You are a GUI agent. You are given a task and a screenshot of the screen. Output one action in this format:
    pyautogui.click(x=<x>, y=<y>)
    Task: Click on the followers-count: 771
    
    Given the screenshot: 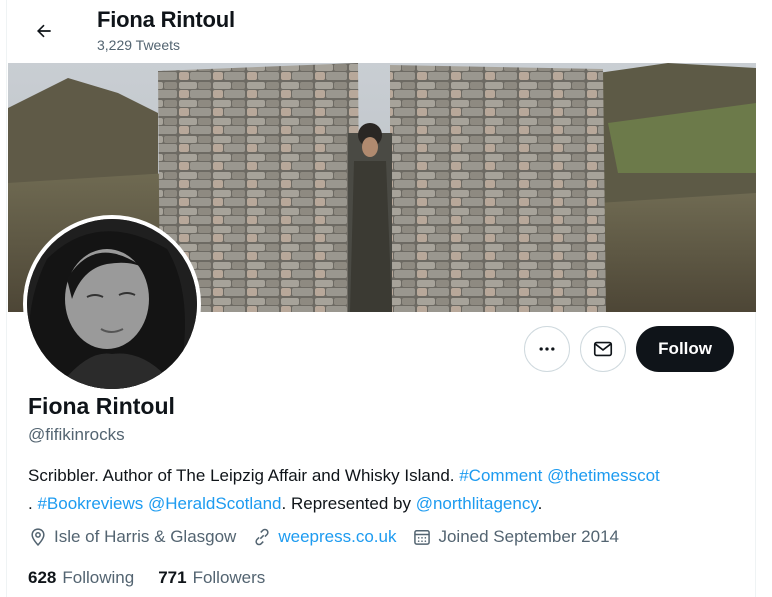 What is the action you would take?
    pyautogui.click(x=172, y=577)
    